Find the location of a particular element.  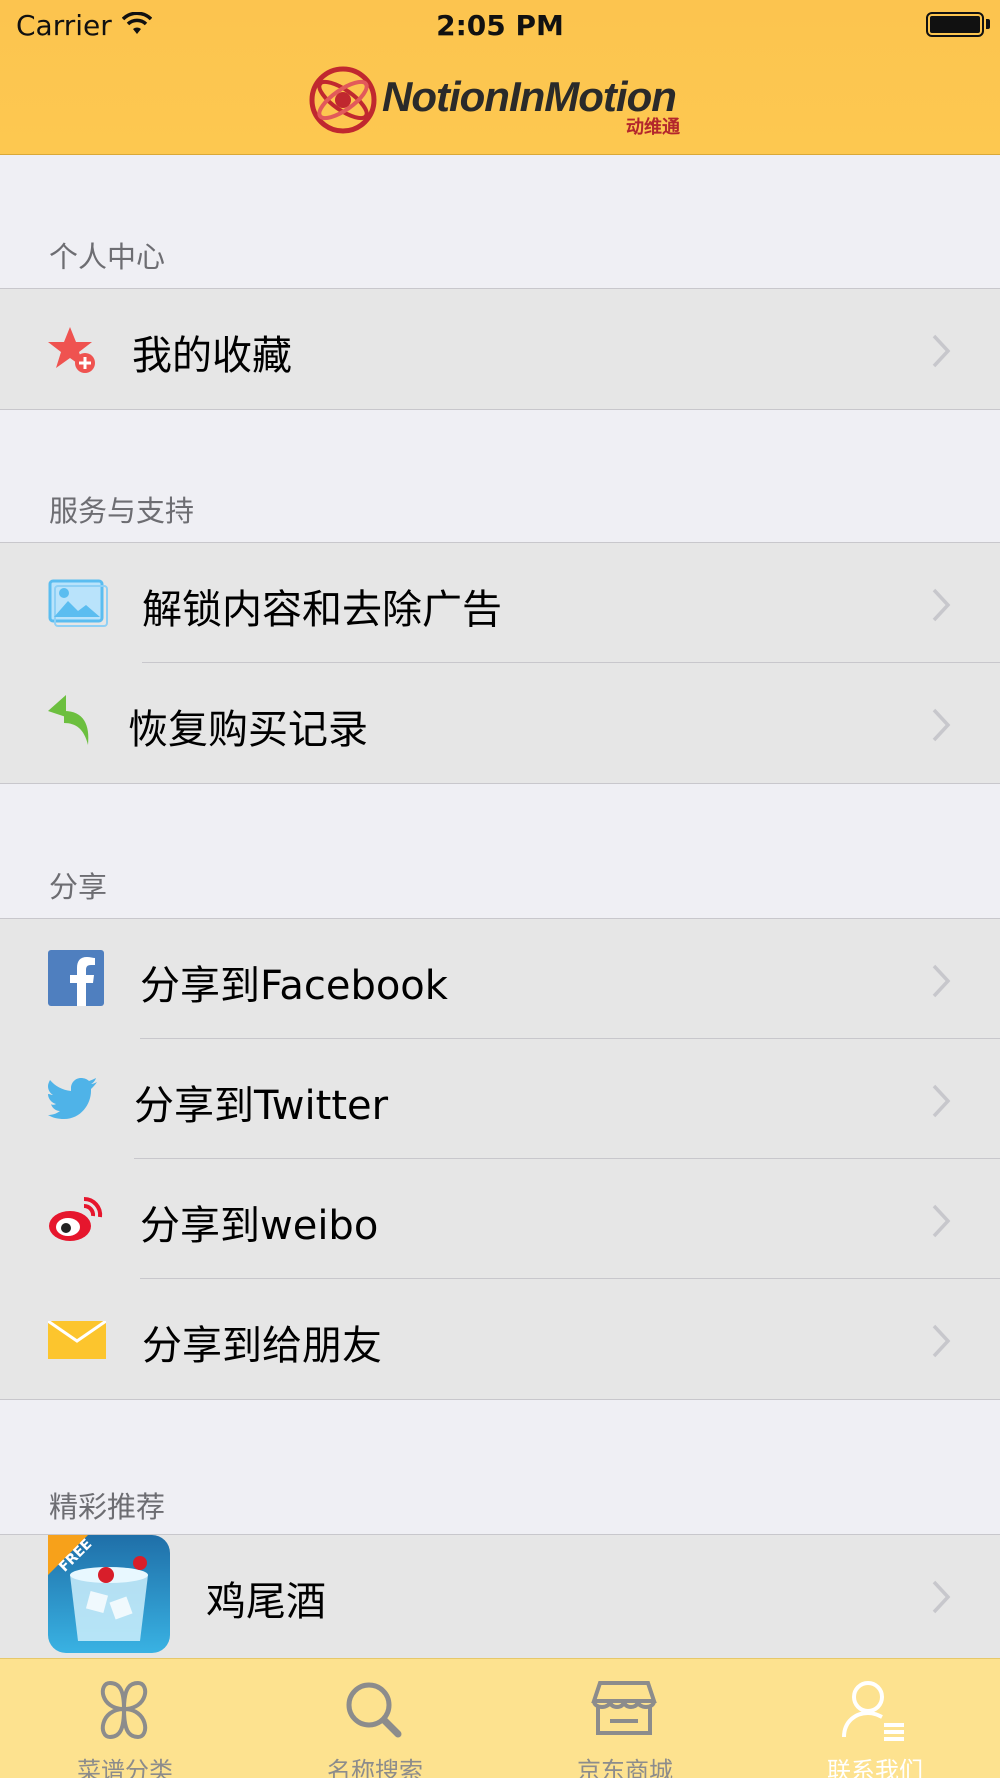

row-restore-purchases: 恢复购买记录 is located at coordinates (500, 723).